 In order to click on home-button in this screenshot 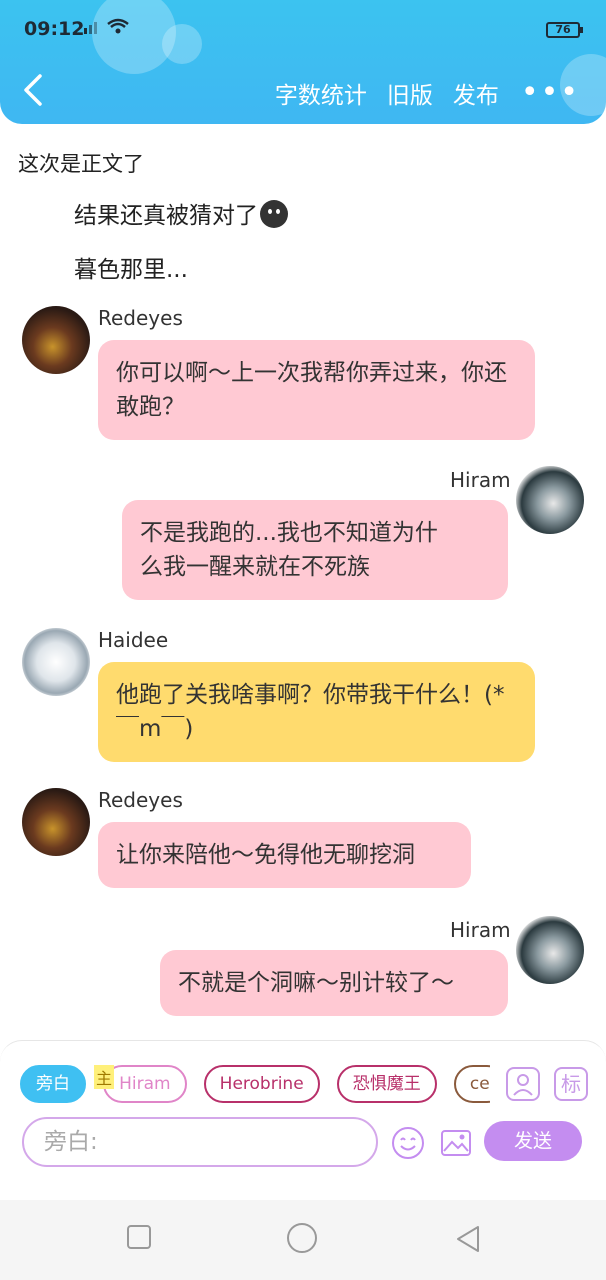, I will do `click(302, 1240)`.